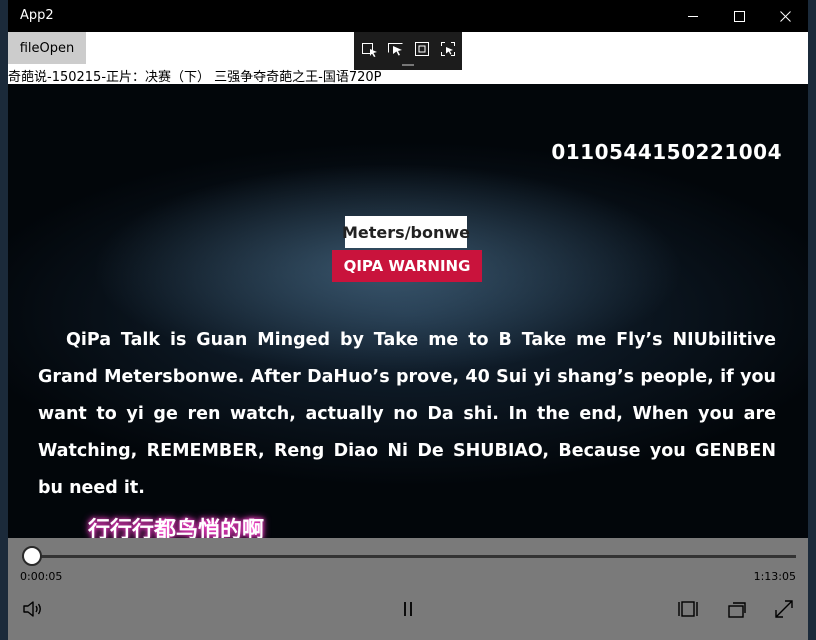  I want to click on toolbar-collapse-handle, so click(408, 65).